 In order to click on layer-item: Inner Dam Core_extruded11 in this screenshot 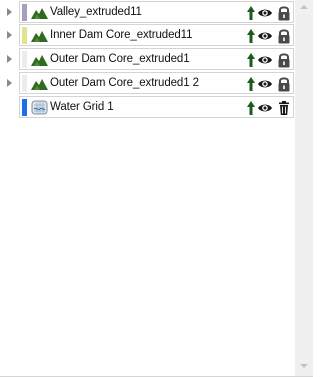, I will do `click(156, 35)`.